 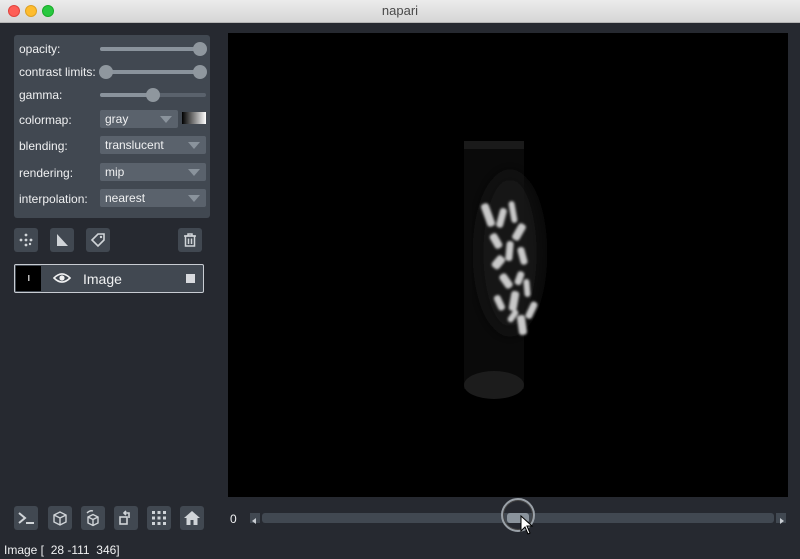 I want to click on opacity-slider-fill, so click(x=150, y=49).